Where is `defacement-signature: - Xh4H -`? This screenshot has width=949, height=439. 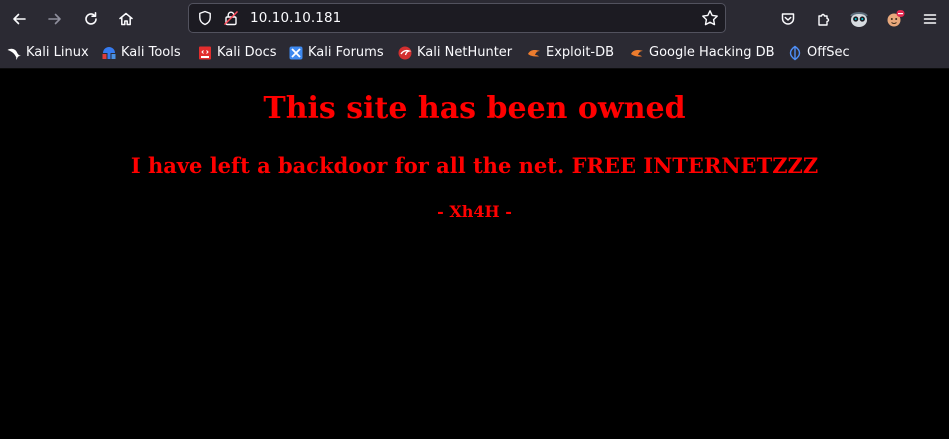
defacement-signature: - Xh4H - is located at coordinates (474, 211).